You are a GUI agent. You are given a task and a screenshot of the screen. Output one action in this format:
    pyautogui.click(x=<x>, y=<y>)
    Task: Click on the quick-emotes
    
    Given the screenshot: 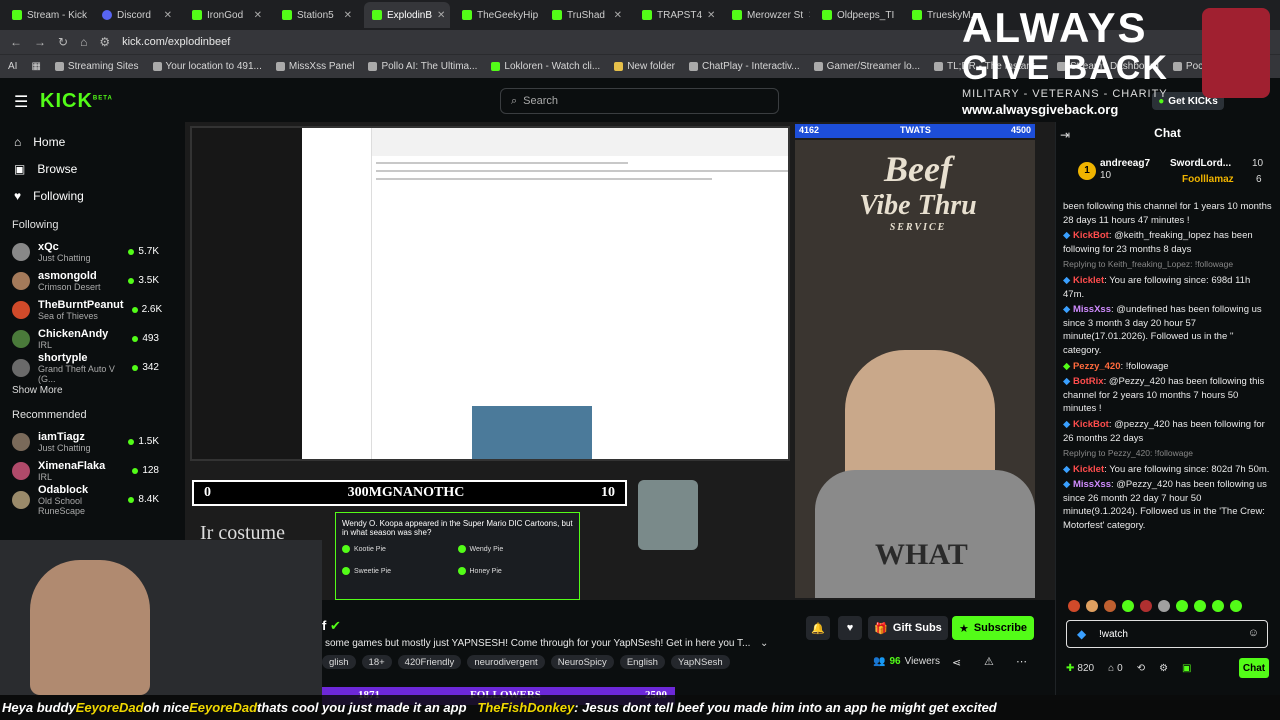 What is the action you would take?
    pyautogui.click(x=1168, y=607)
    